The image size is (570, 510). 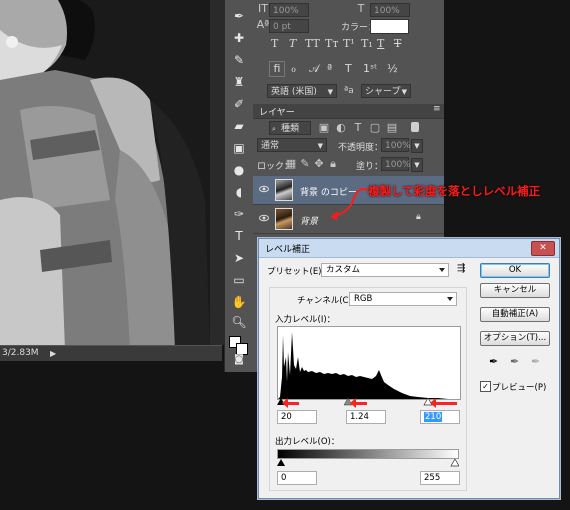 I want to click on language-select: 英語 (米国) ▼, so click(x=302, y=91).